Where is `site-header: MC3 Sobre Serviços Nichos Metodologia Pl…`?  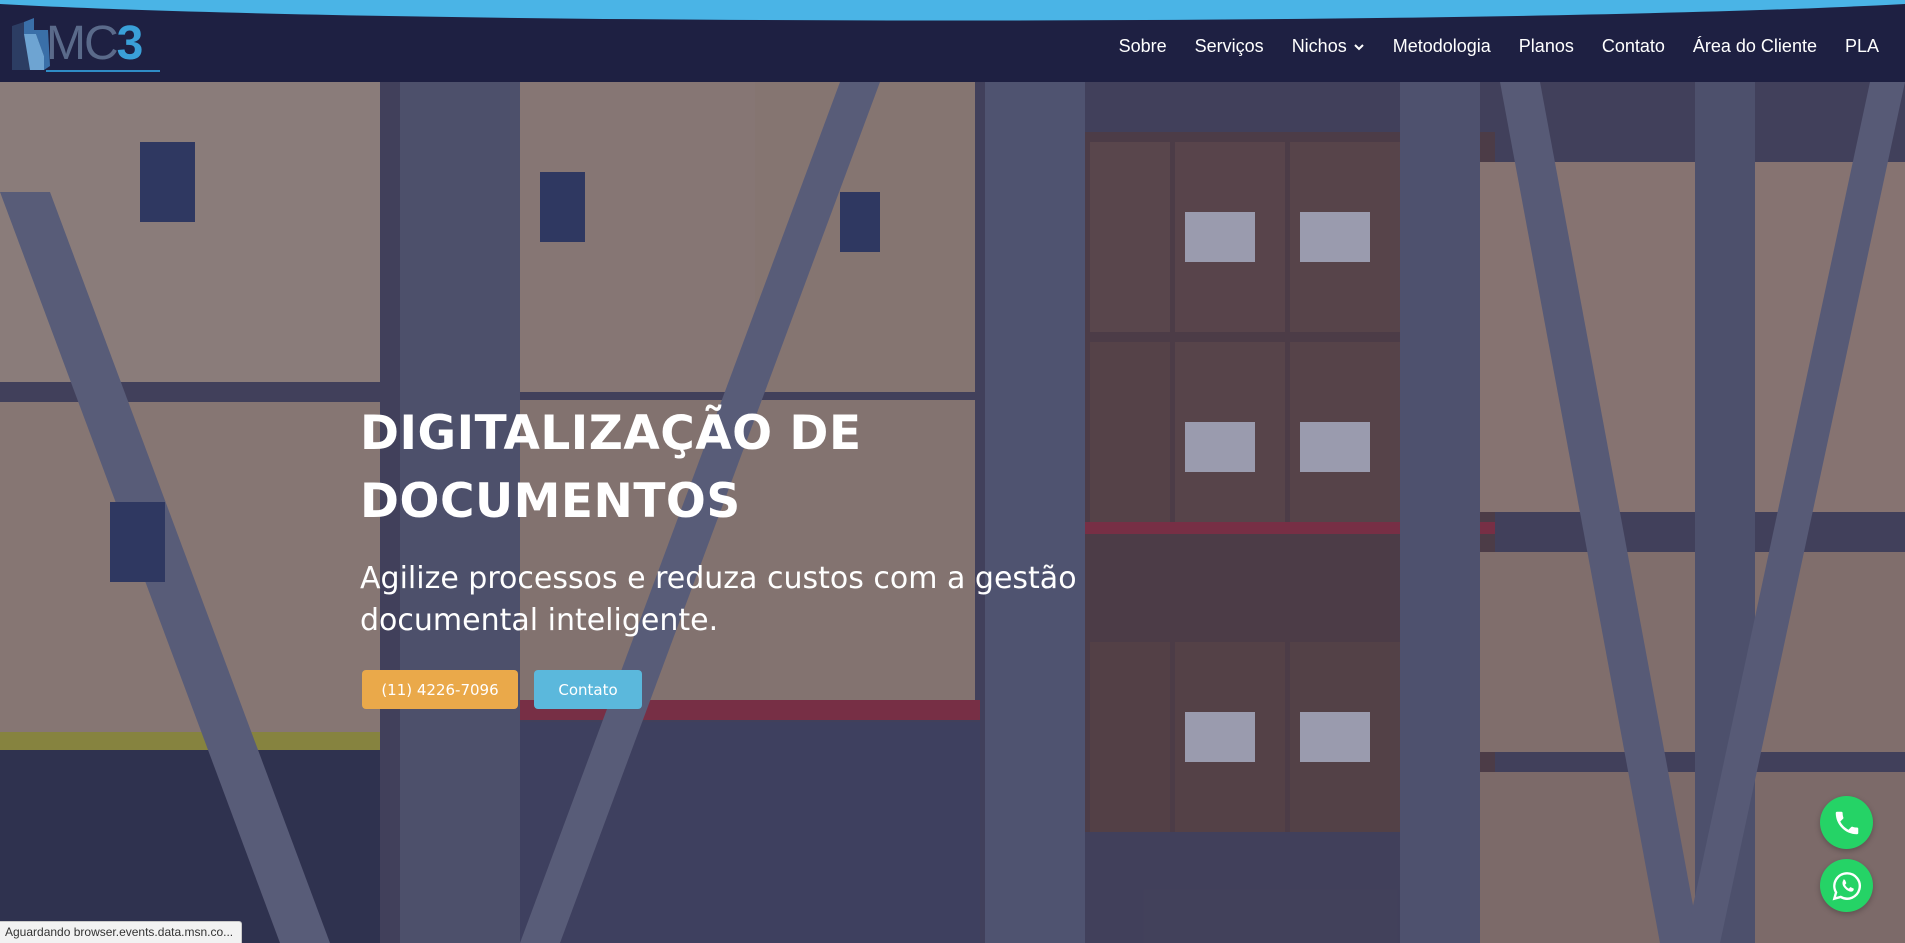
site-header: MC3 Sobre Serviços Nichos Metodologia Pl… is located at coordinates (952, 41).